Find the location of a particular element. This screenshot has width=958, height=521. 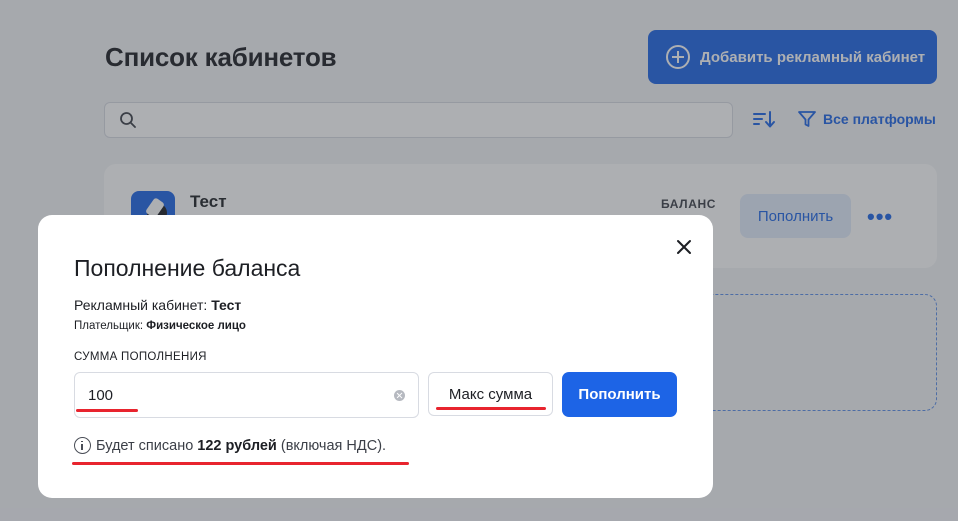

charge-note-text: Будет списано 122 рублей (включая НДС). is located at coordinates (241, 446).